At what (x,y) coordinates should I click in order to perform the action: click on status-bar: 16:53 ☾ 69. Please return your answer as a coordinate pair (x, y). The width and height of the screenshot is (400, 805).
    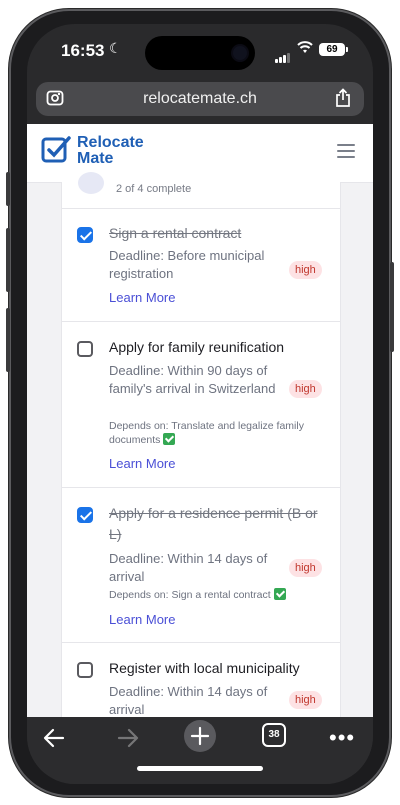
    Looking at the image, I should click on (200, 52).